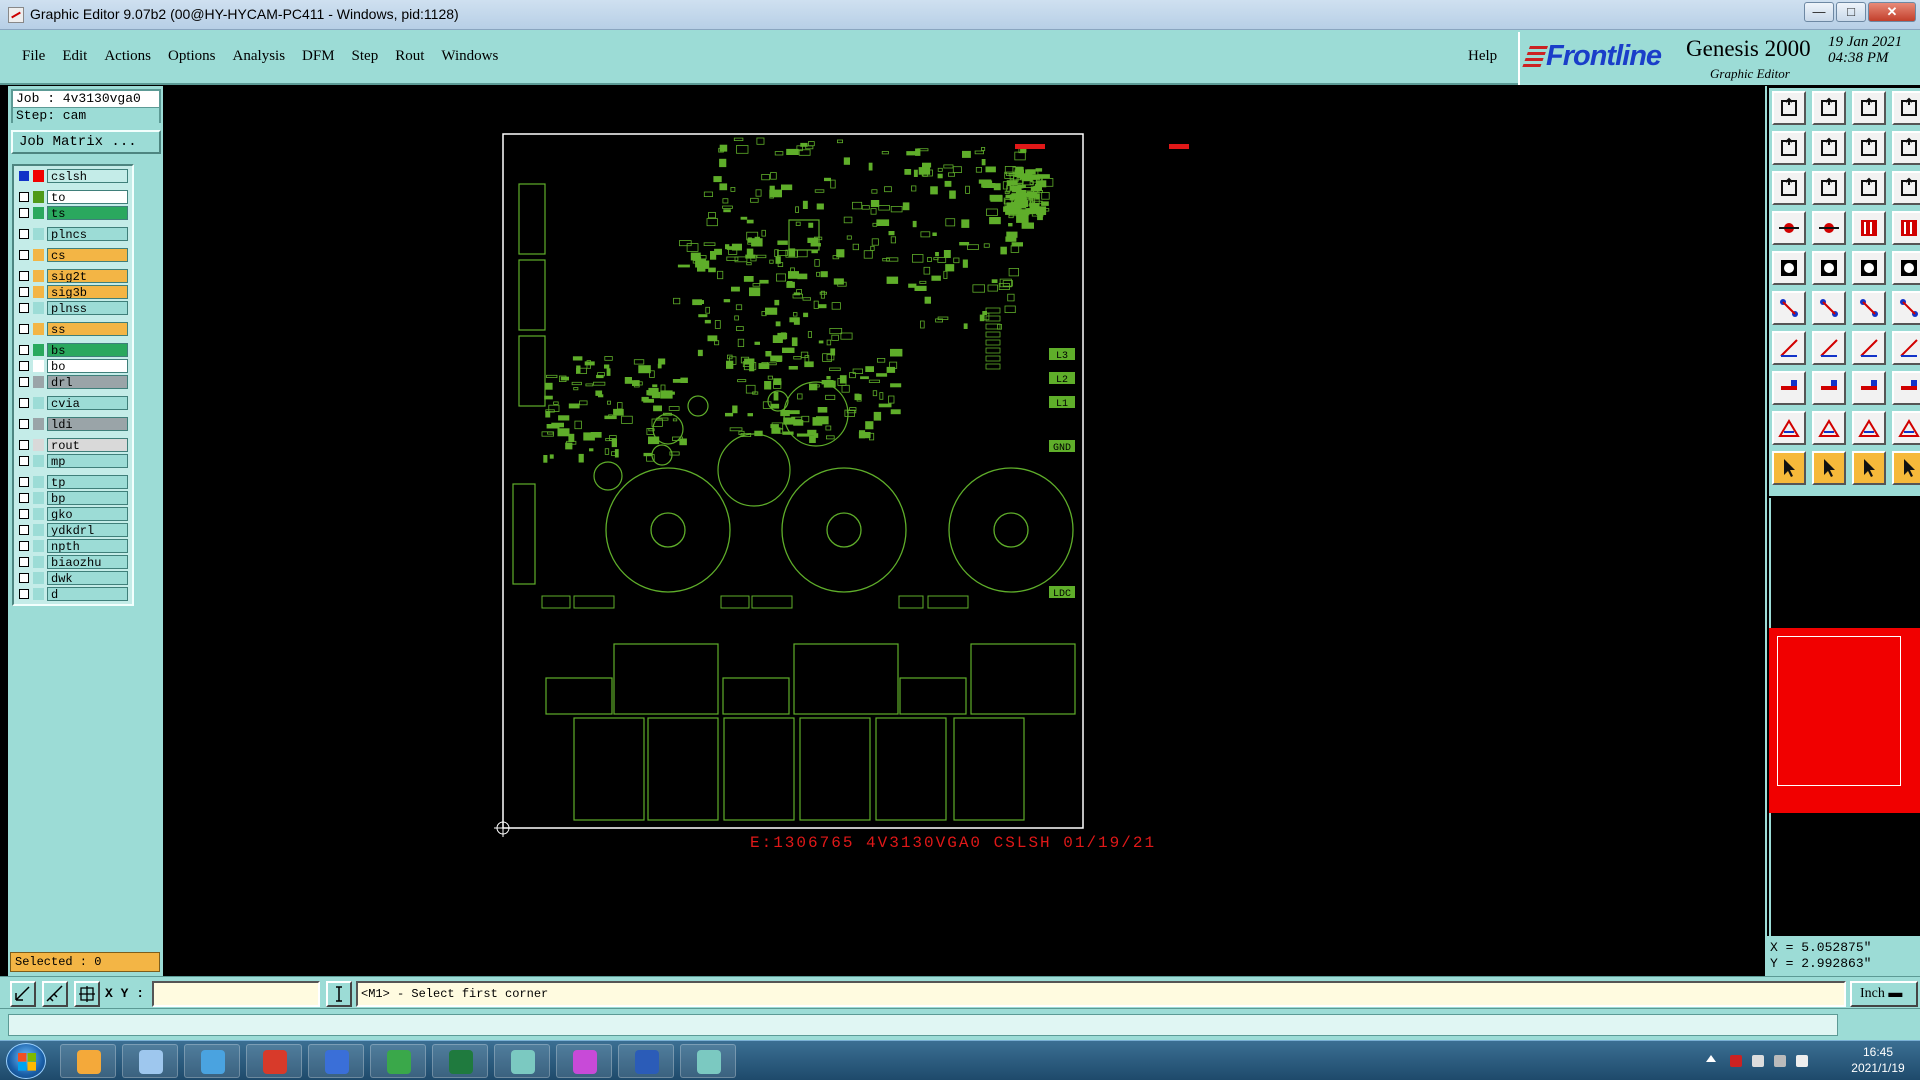 This screenshot has height=1080, width=1920. Describe the element at coordinates (259, 56) in the screenshot. I see `menu-analysis: Analysis` at that location.